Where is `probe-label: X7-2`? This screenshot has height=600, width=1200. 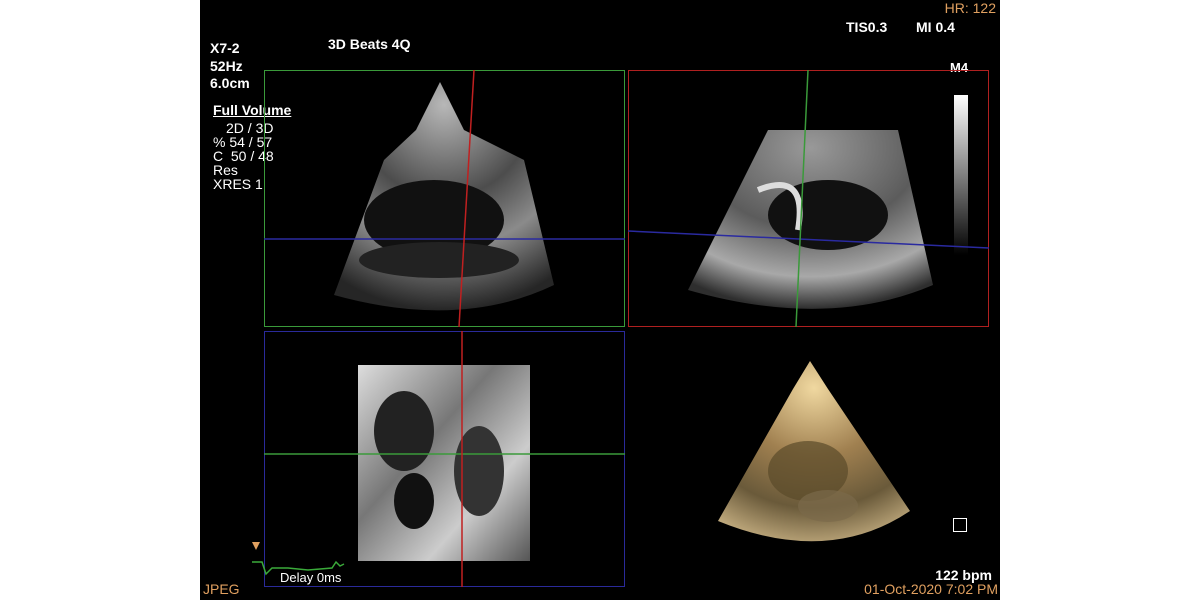
probe-label: X7-2 is located at coordinates (225, 48).